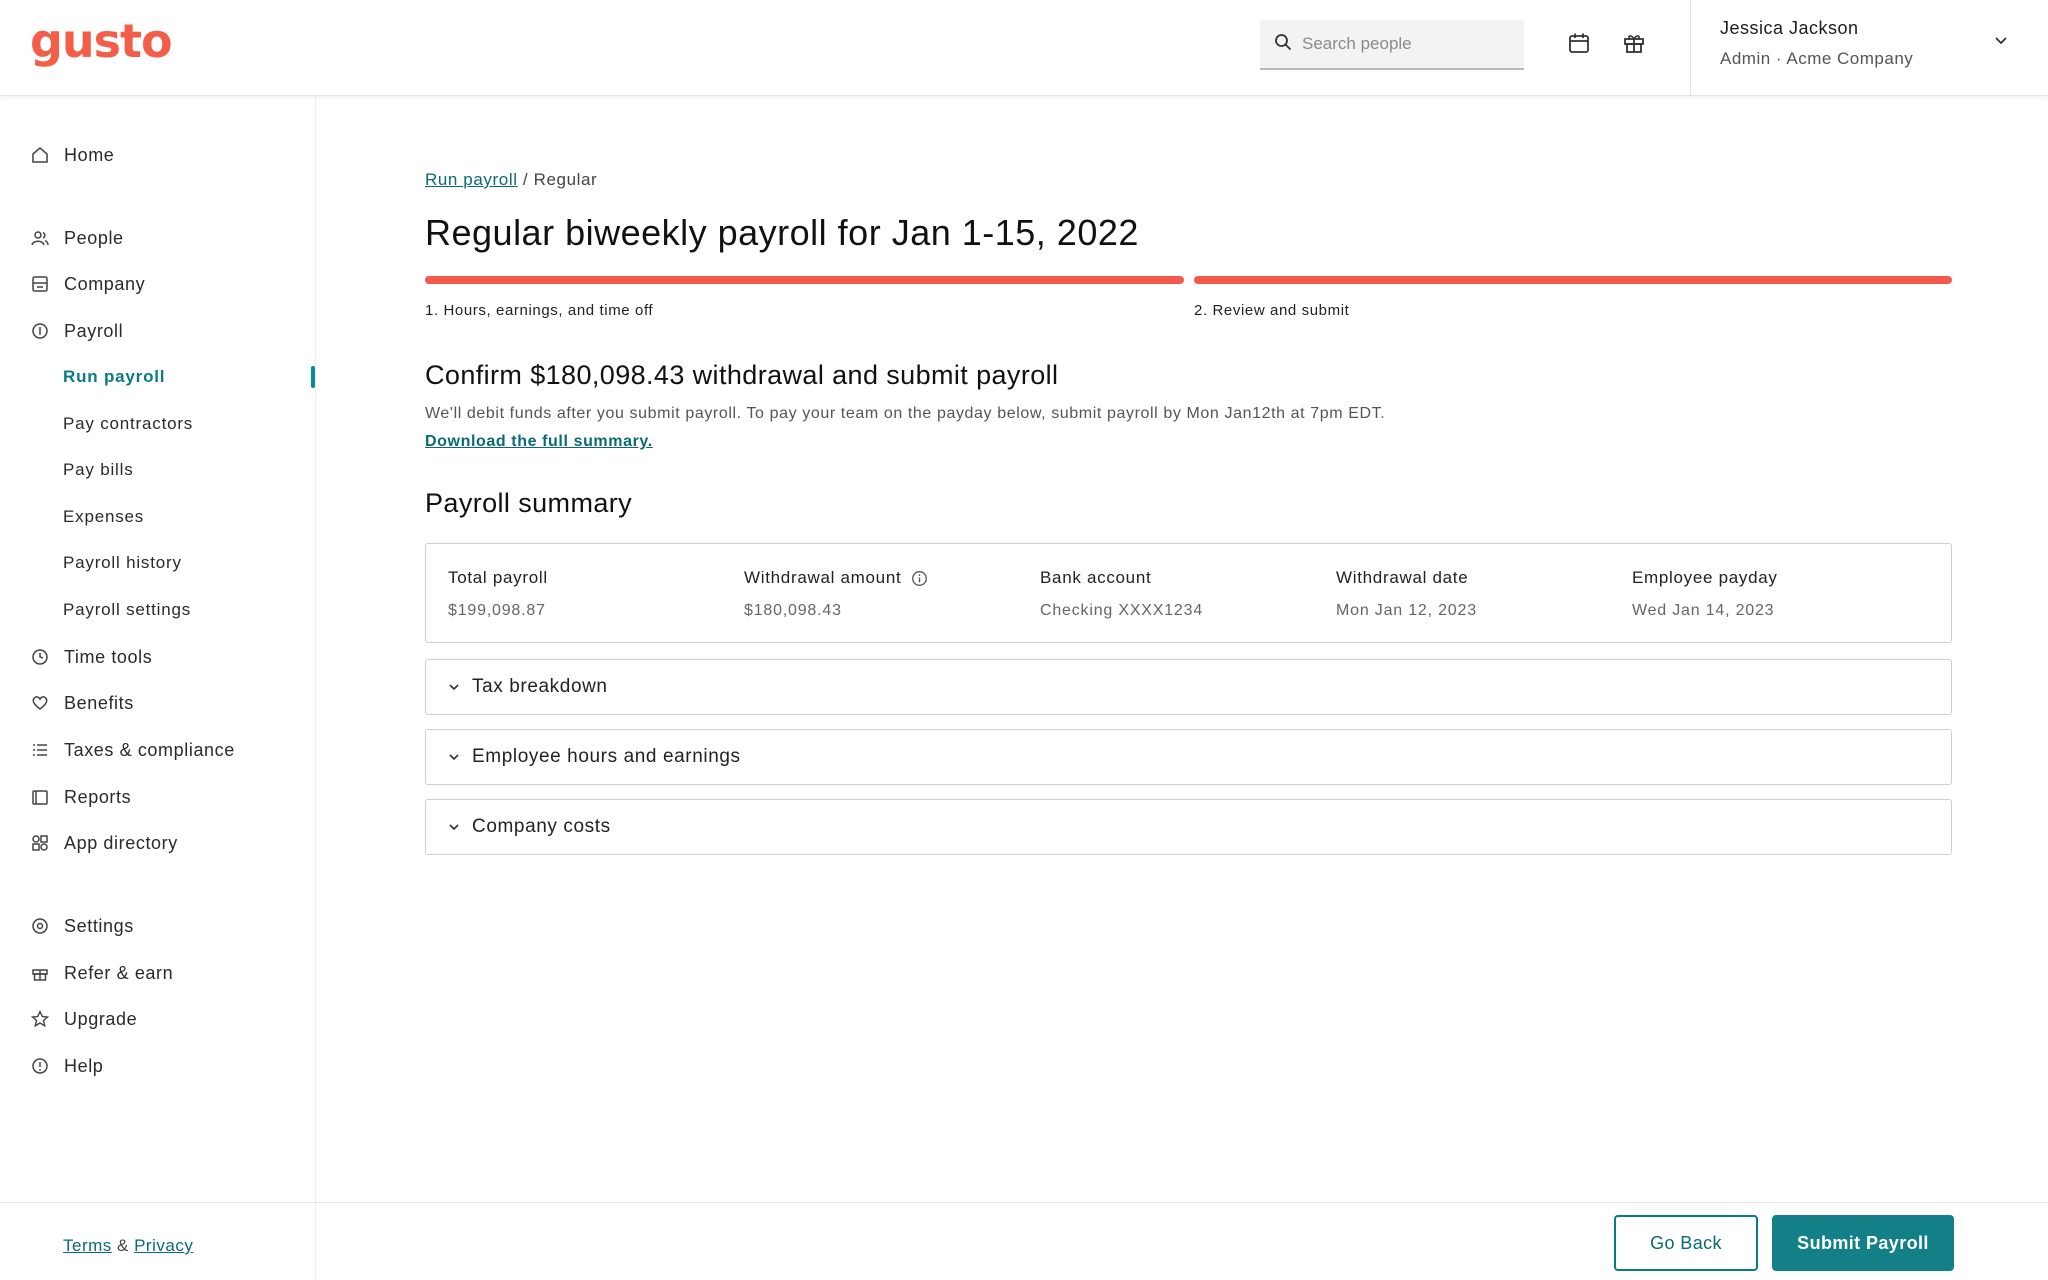  I want to click on sidebar-item-label: Company, so click(105, 283).